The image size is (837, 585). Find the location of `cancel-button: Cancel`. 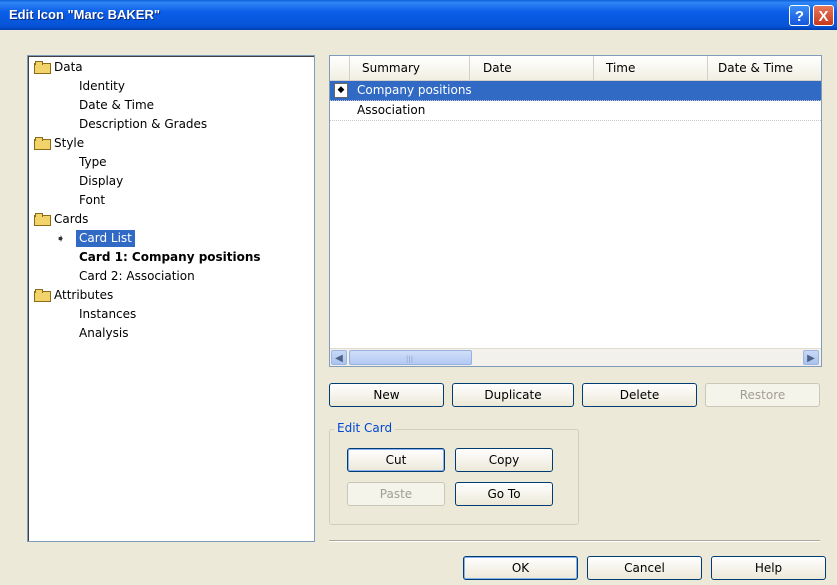

cancel-button: Cancel is located at coordinates (644, 568).